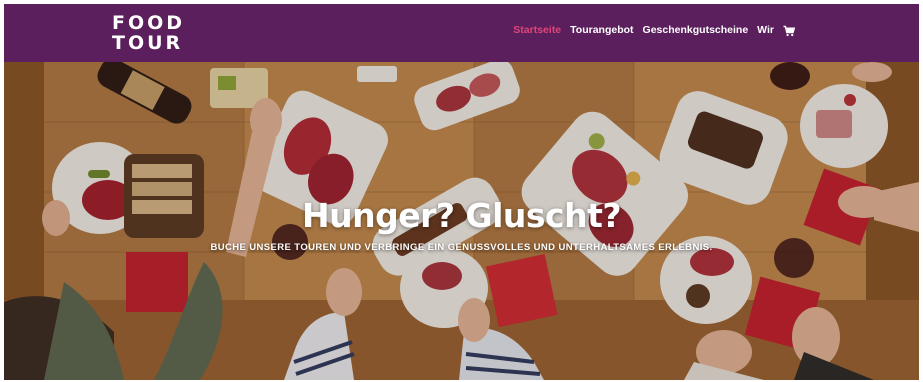 The height and width of the screenshot is (382, 923). I want to click on food-tour-logo: FOOD TOUR, so click(152, 34).